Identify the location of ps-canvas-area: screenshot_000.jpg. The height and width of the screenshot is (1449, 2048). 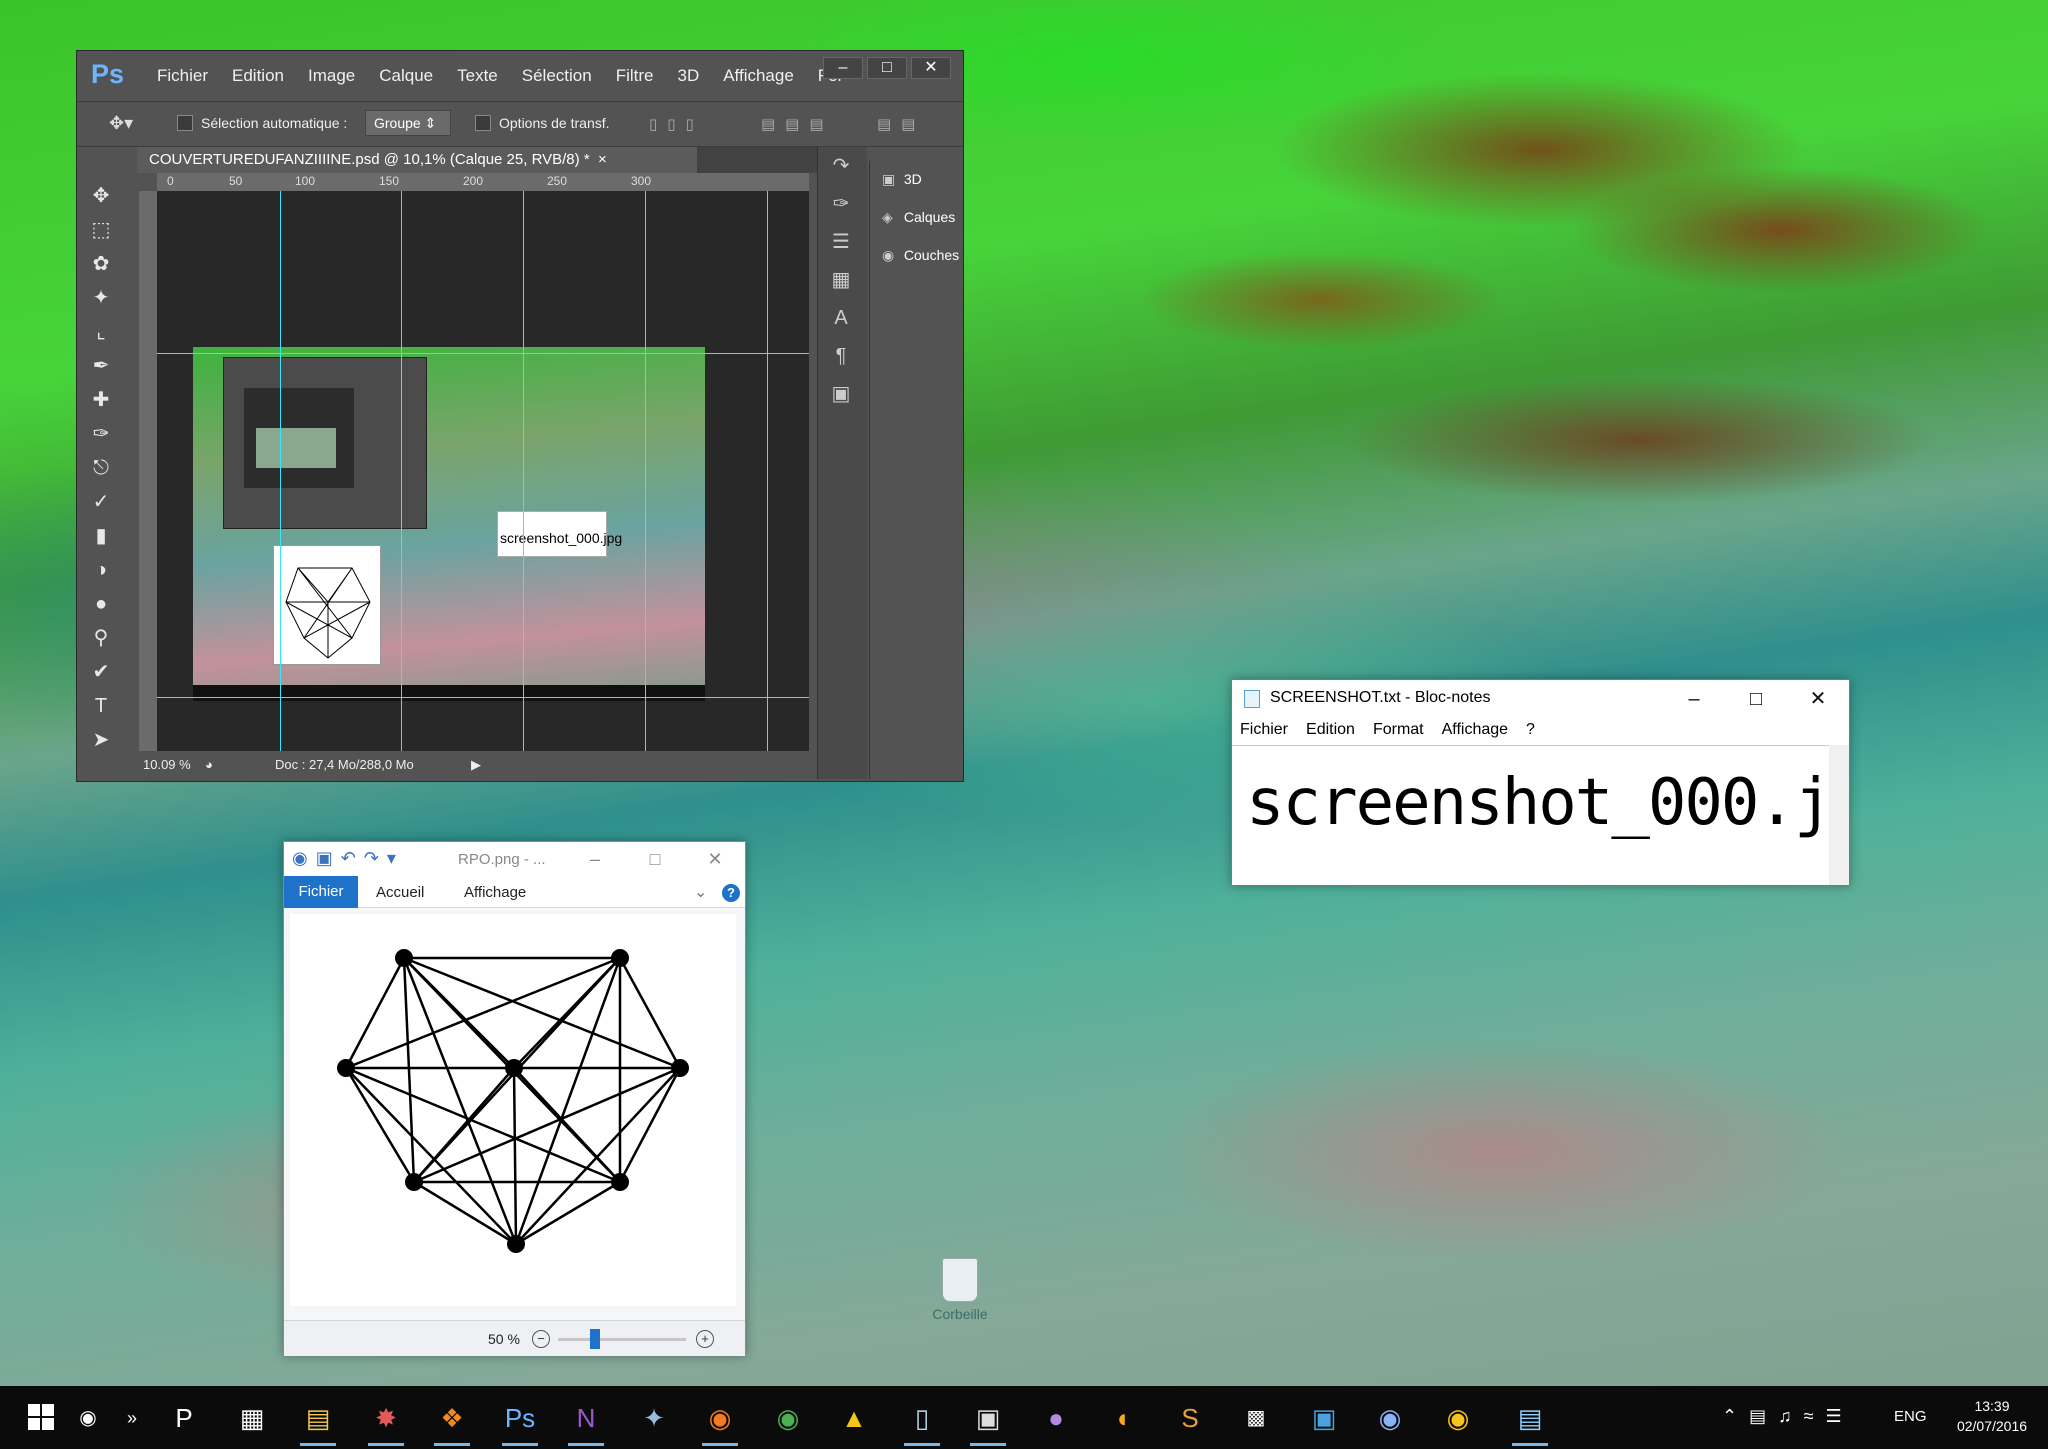
(483, 471).